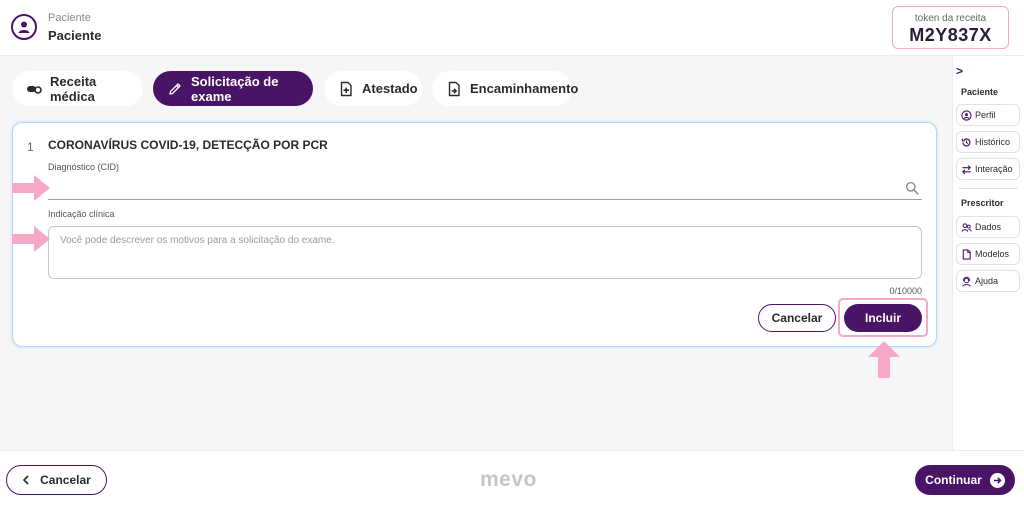  Describe the element at coordinates (884, 359) in the screenshot. I see `hint-arrow-up-icon` at that location.